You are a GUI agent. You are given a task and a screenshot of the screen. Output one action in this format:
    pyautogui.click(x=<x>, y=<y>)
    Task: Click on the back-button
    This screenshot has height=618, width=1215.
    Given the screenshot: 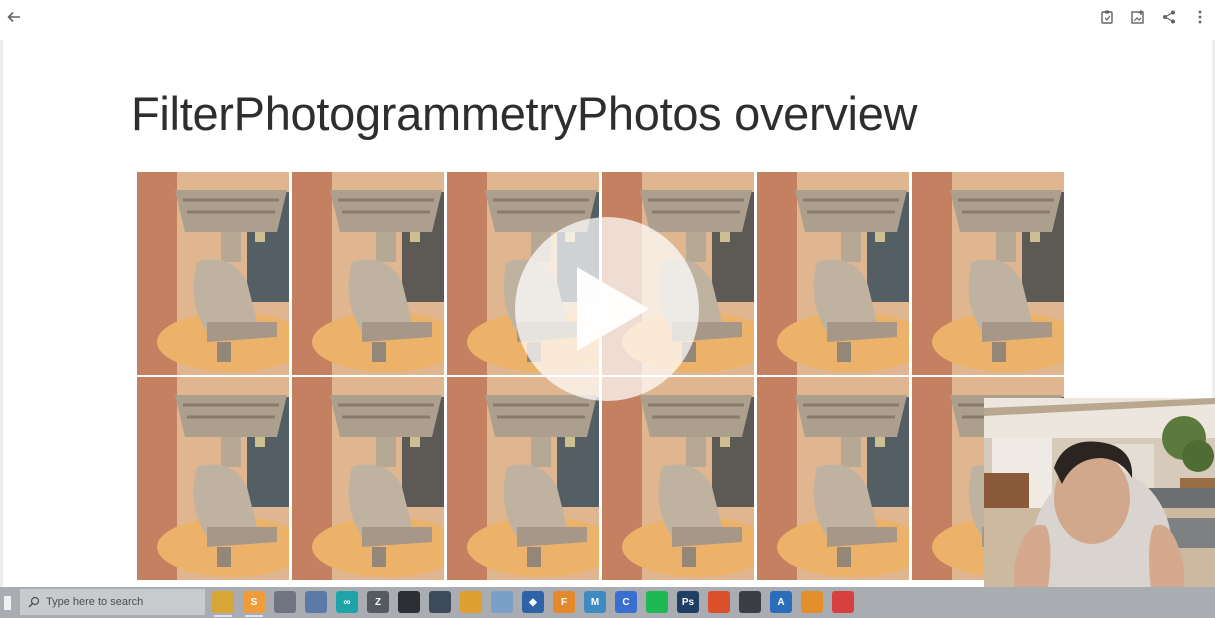 What is the action you would take?
    pyautogui.click(x=14, y=17)
    